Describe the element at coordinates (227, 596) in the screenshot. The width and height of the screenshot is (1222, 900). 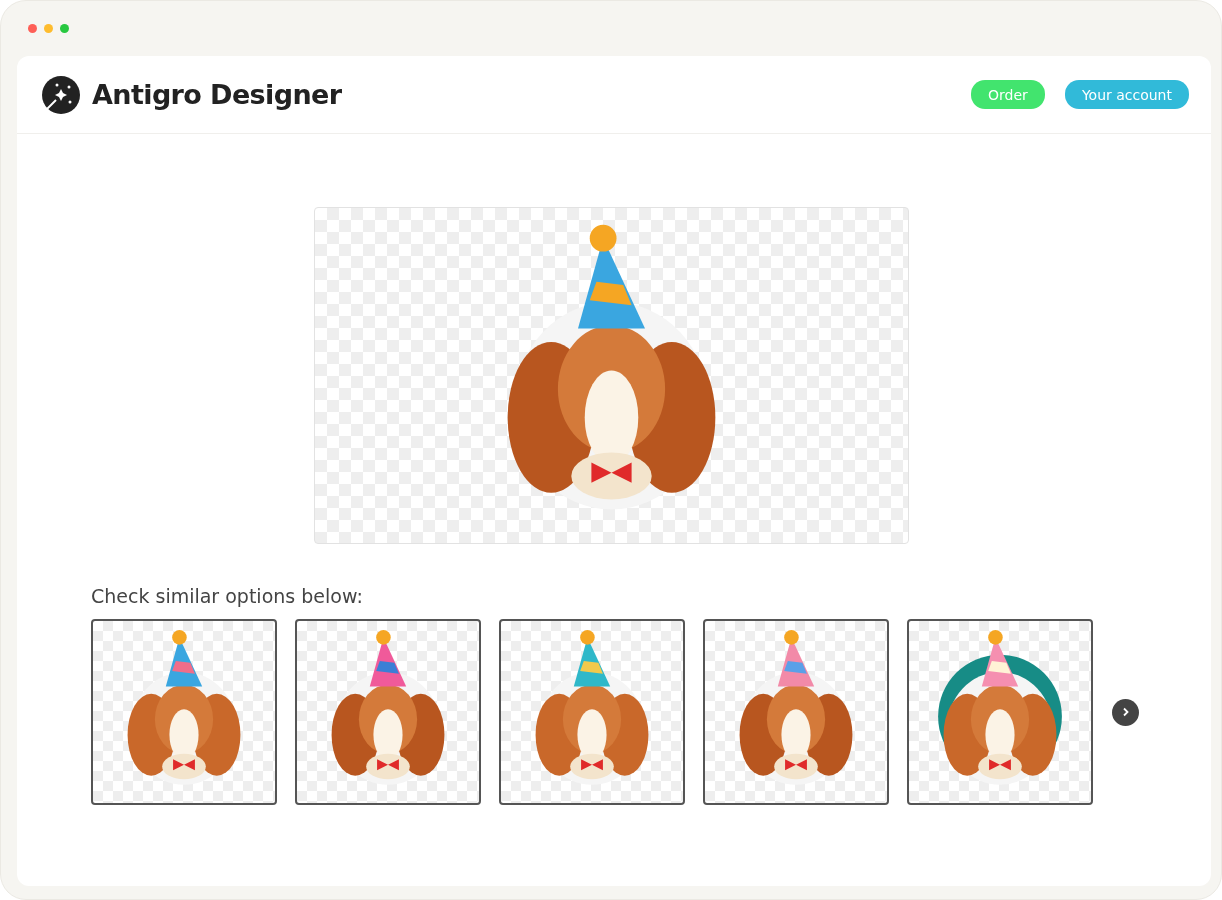
I see `section-heading: Check similar options below:` at that location.